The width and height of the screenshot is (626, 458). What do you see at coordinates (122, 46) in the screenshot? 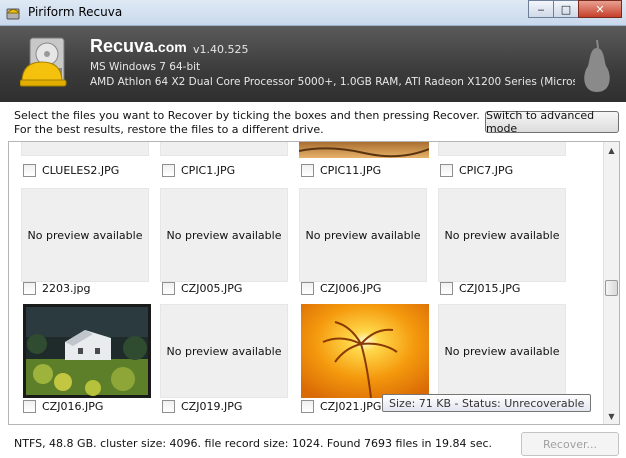
I see `brand-title: Recuva` at bounding box center [122, 46].